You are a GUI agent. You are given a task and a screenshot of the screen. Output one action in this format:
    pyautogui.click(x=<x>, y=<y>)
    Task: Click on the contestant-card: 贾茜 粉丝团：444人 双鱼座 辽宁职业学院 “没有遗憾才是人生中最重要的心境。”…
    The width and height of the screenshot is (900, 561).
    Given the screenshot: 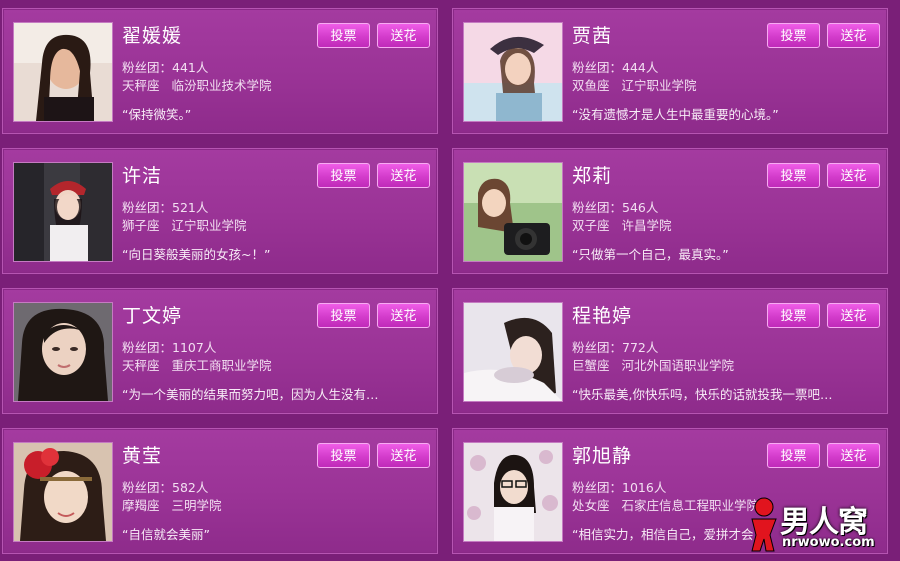 What is the action you would take?
    pyautogui.click(x=670, y=71)
    